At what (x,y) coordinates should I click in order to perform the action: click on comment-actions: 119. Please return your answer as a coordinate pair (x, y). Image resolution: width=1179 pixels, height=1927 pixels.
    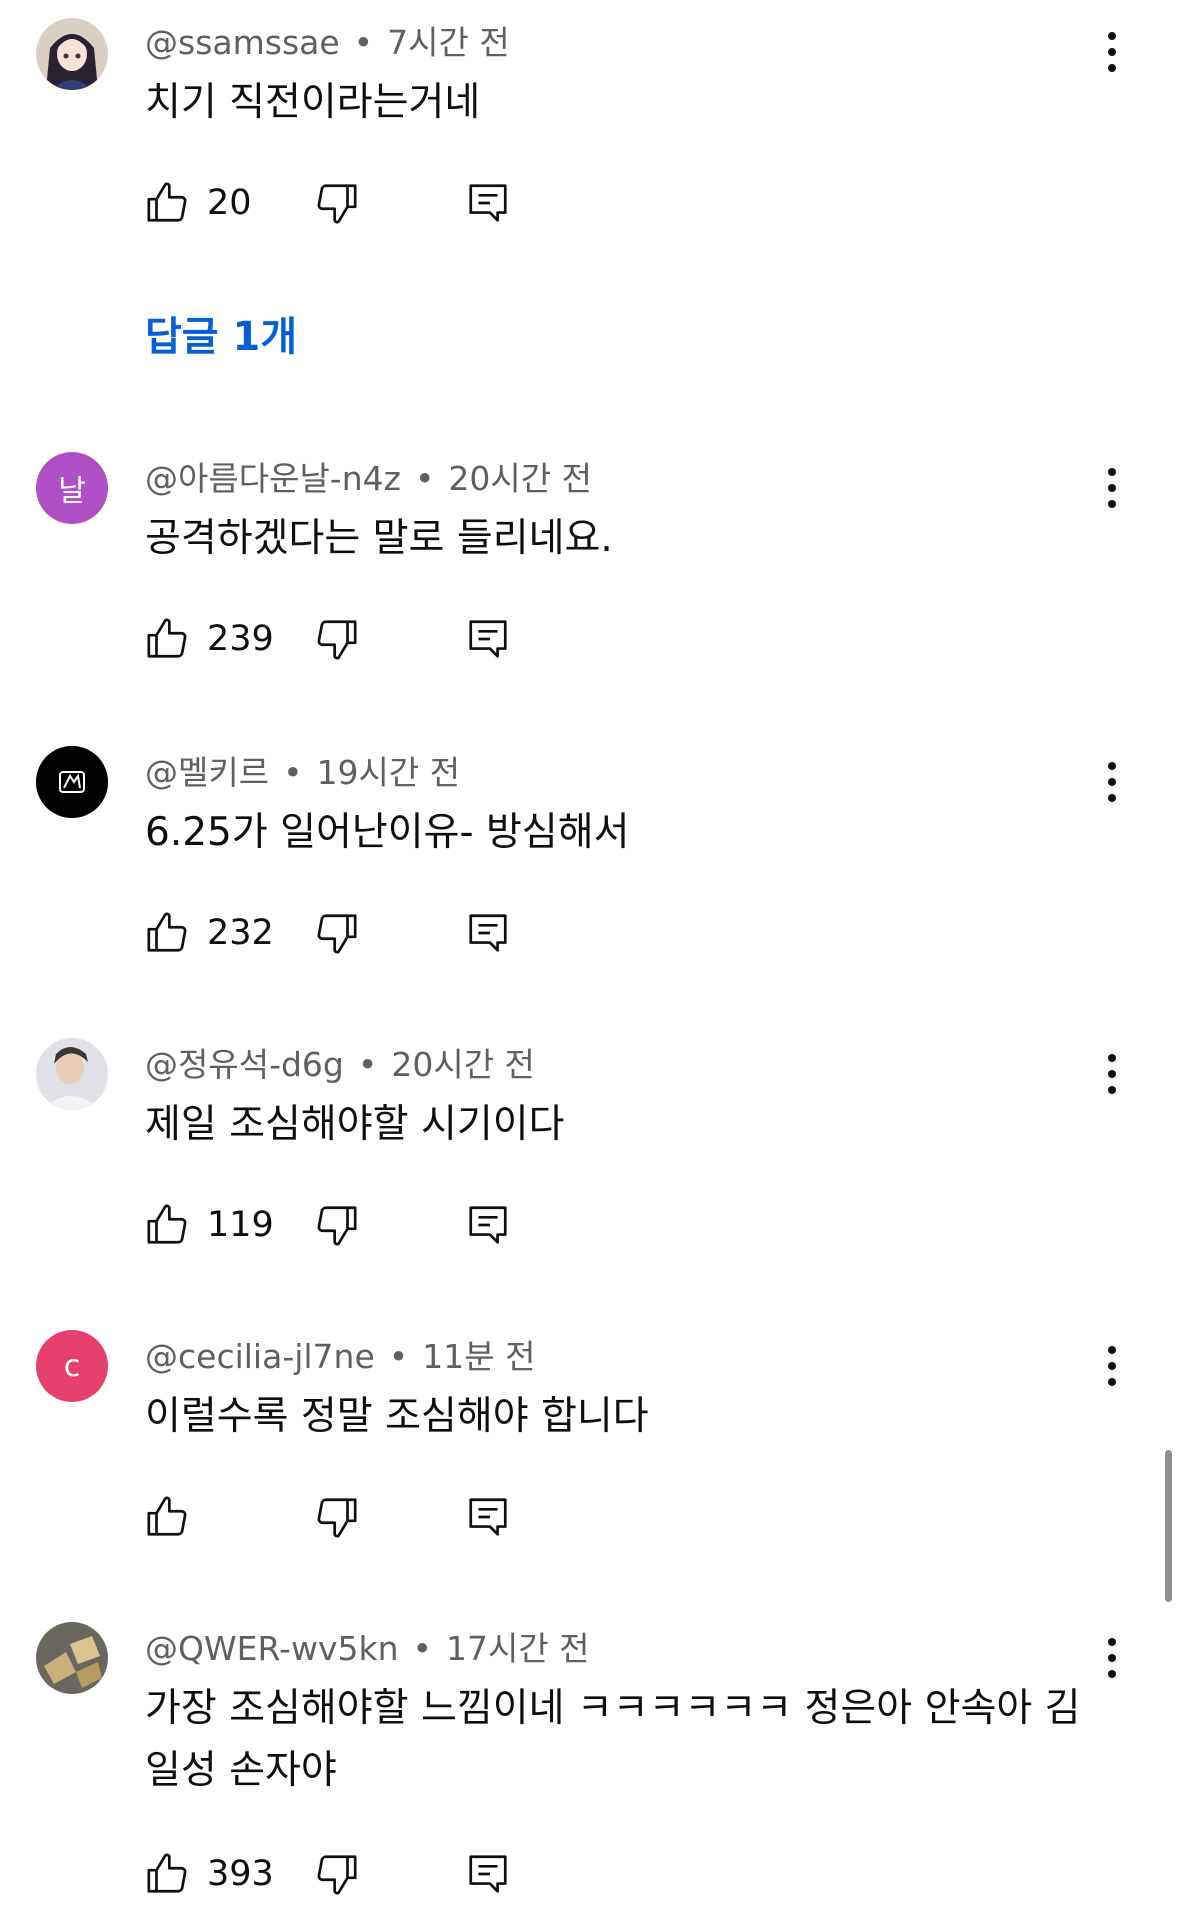
    Looking at the image, I should click on (355, 1230).